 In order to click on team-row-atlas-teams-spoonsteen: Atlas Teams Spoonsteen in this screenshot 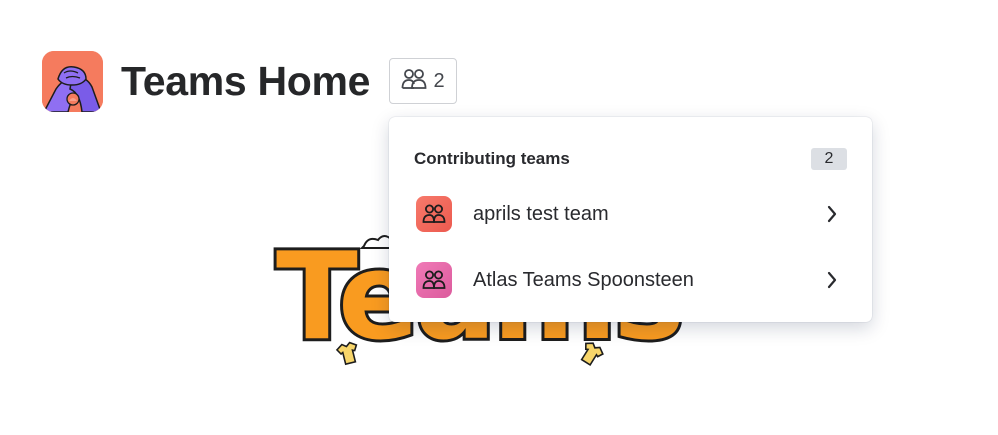, I will do `click(630, 280)`.